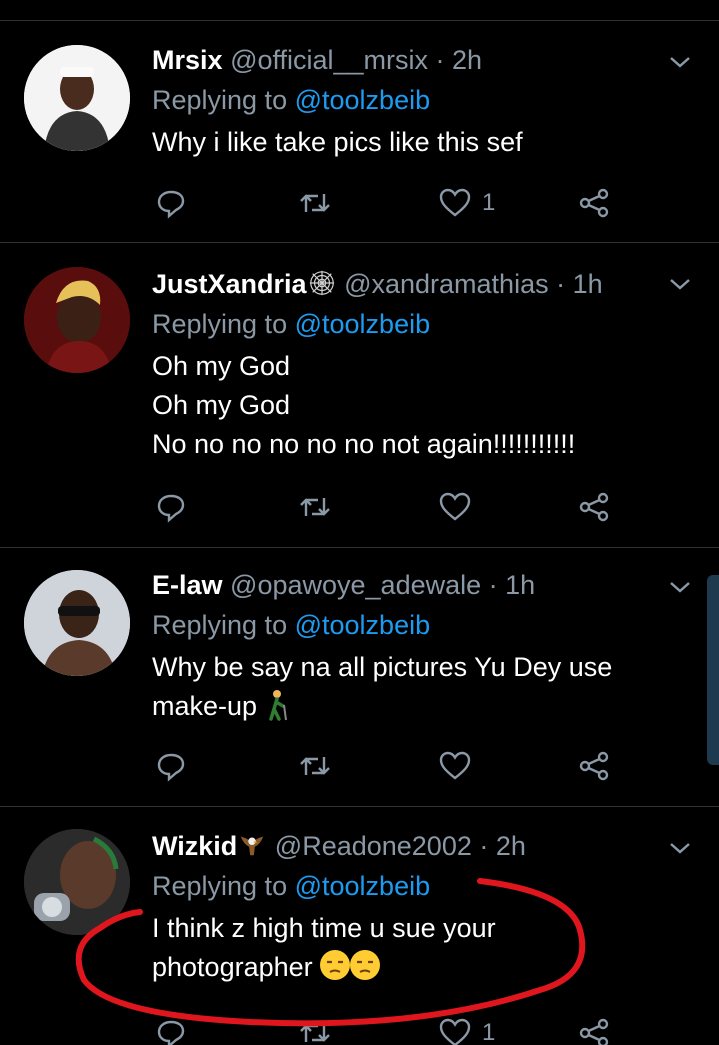  Describe the element at coordinates (321, 283) in the screenshot. I see `spider-web-icon` at that location.